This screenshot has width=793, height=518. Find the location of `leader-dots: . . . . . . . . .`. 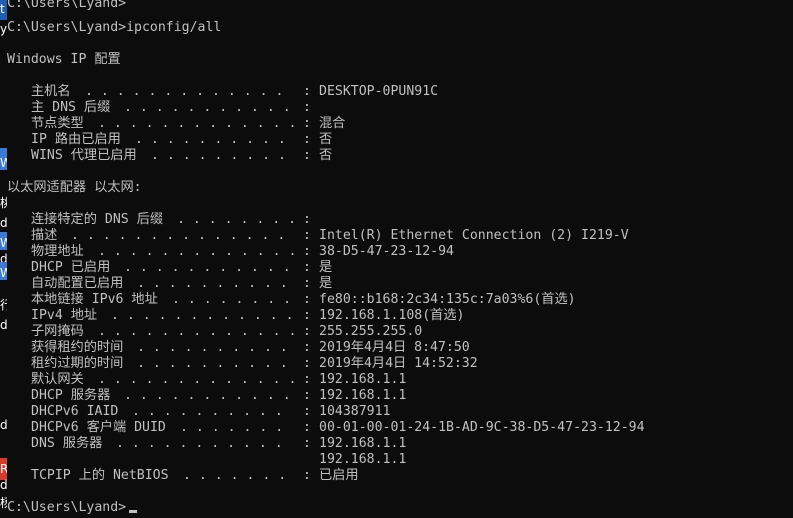

leader-dots: . . . . . . . . . is located at coordinates (214, 155).